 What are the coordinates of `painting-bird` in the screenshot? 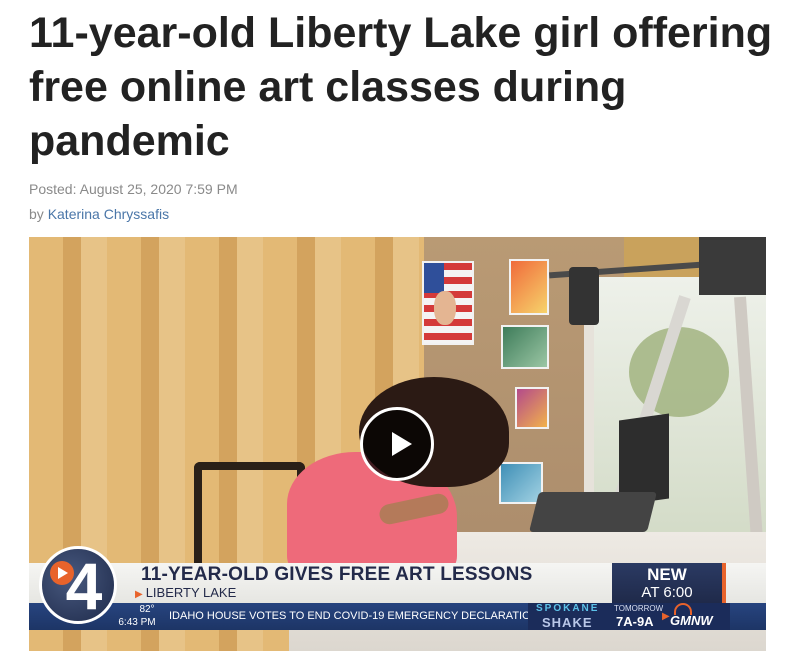 It's located at (525, 347).